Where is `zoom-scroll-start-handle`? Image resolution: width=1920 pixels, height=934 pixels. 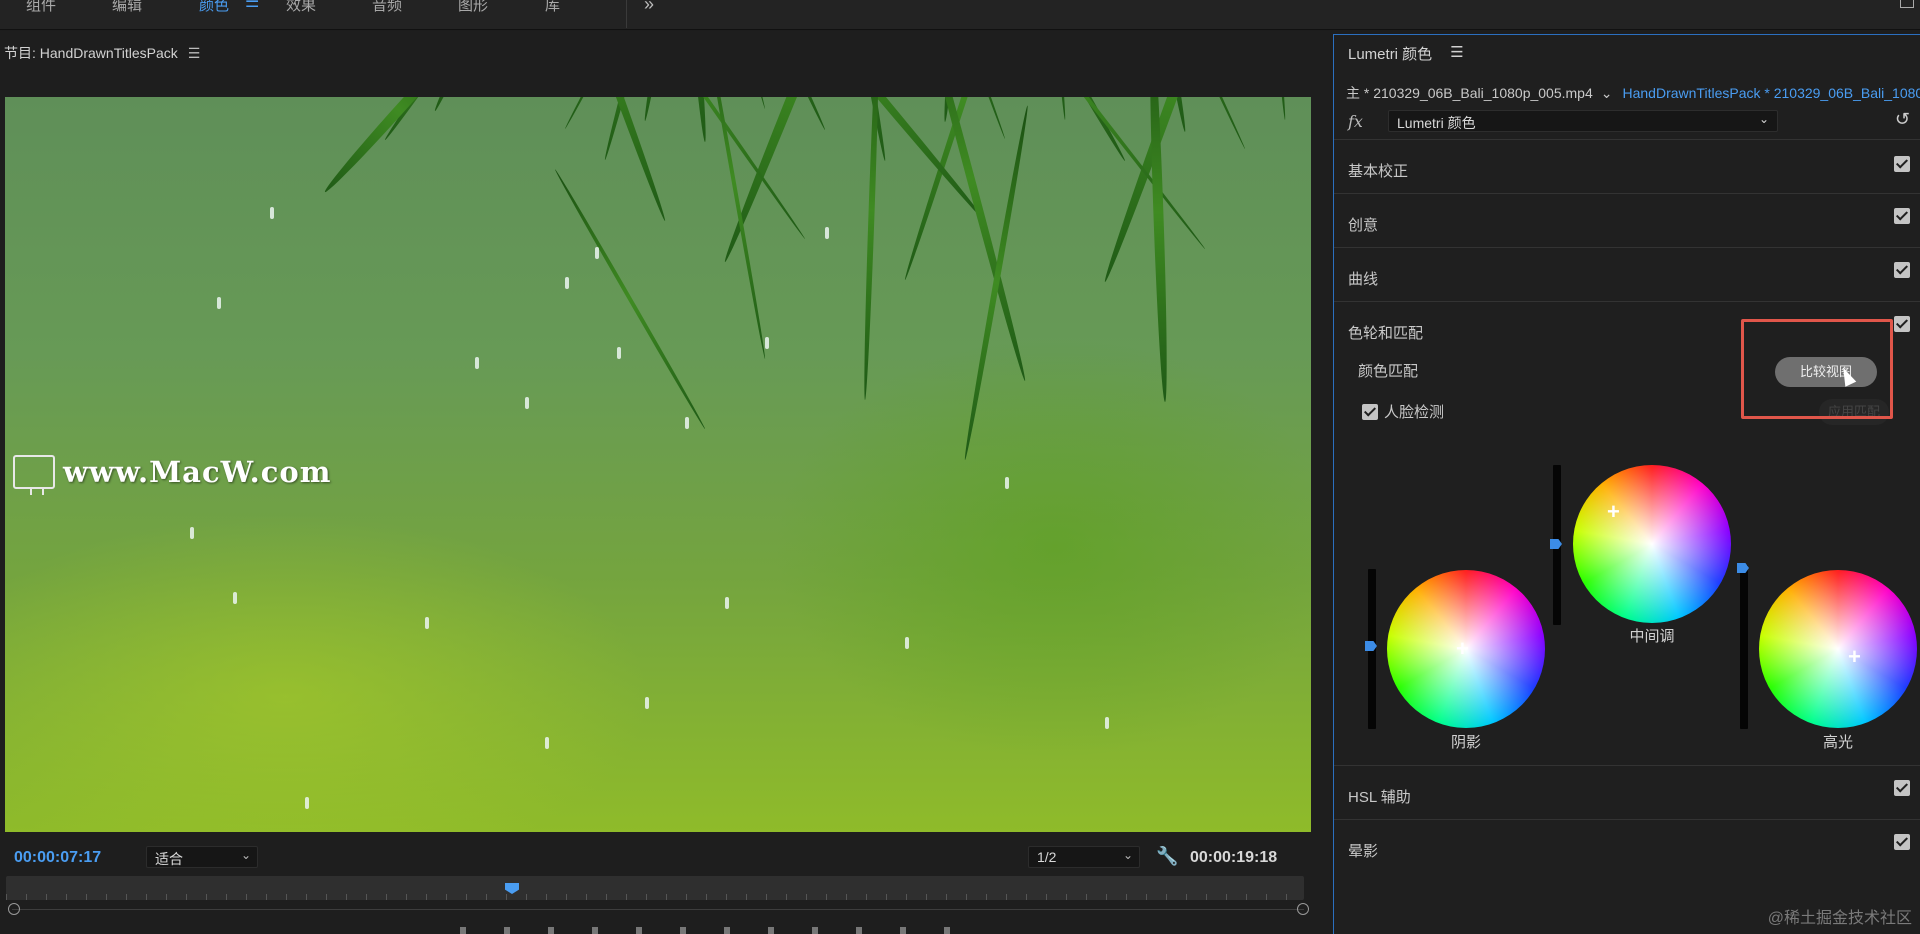
zoom-scroll-start-handle is located at coordinates (14, 909).